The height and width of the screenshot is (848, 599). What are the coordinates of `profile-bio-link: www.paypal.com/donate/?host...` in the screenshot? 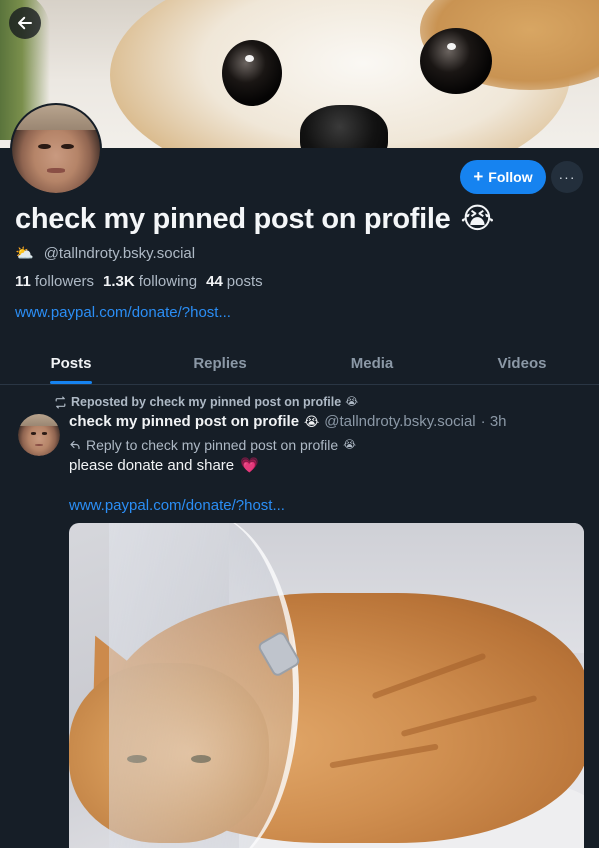 It's located at (123, 312).